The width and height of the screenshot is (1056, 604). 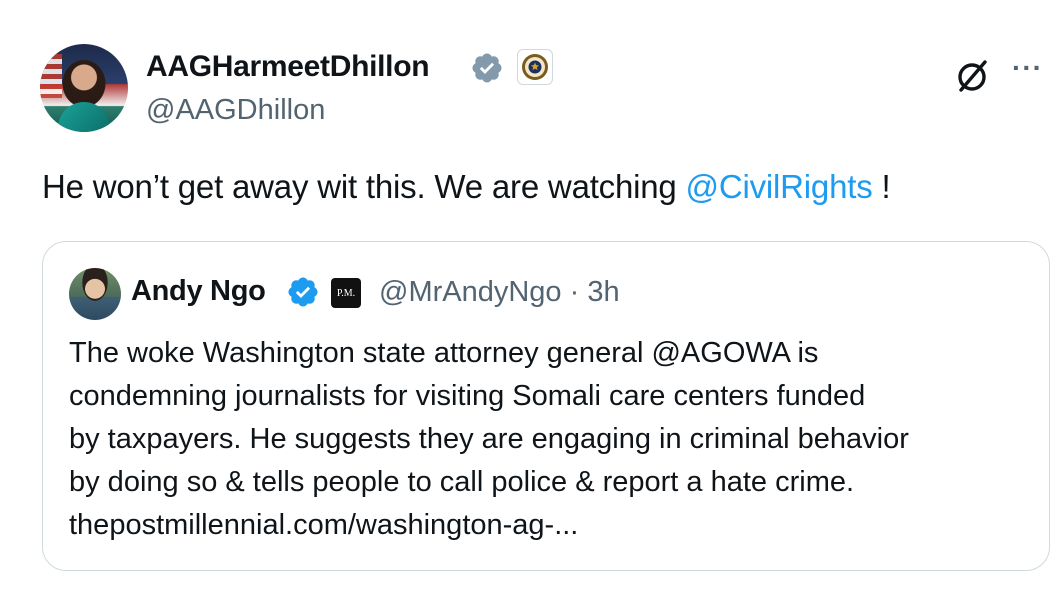 What do you see at coordinates (346, 293) in the screenshot?
I see `affiliate-pm-badge-icon: P.M.` at bounding box center [346, 293].